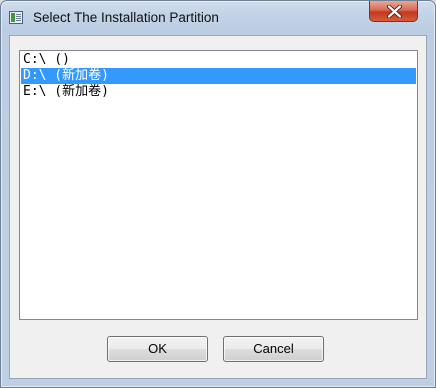 The width and height of the screenshot is (436, 388). What do you see at coordinates (126, 17) in the screenshot?
I see `window-title: Select The Installation Partition` at bounding box center [126, 17].